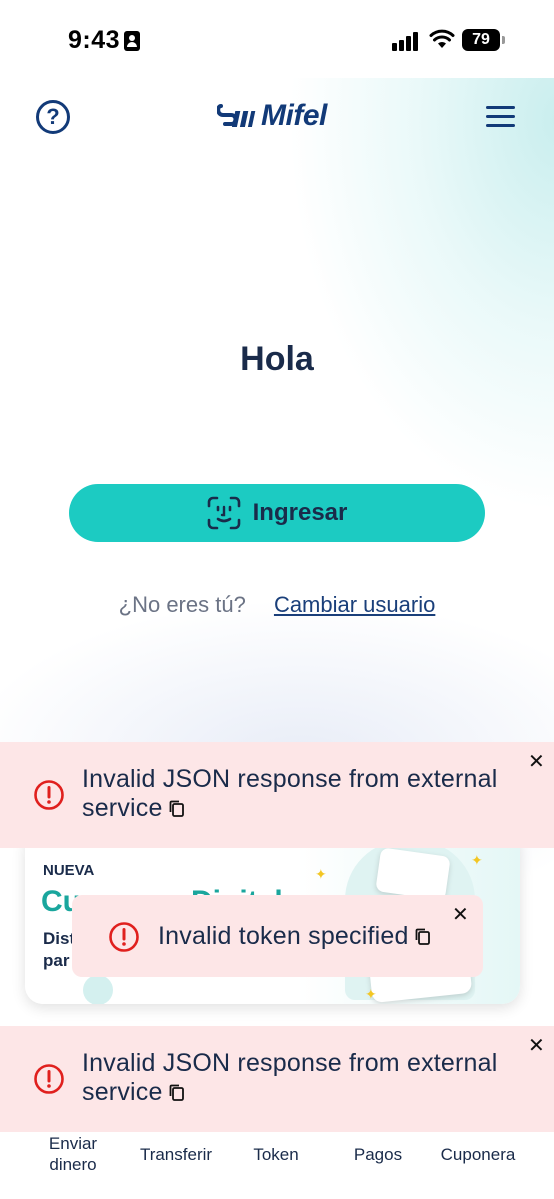 Image resolution: width=554 pixels, height=1199 pixels. I want to click on nav-item-transferir: Transferir, so click(176, 1154).